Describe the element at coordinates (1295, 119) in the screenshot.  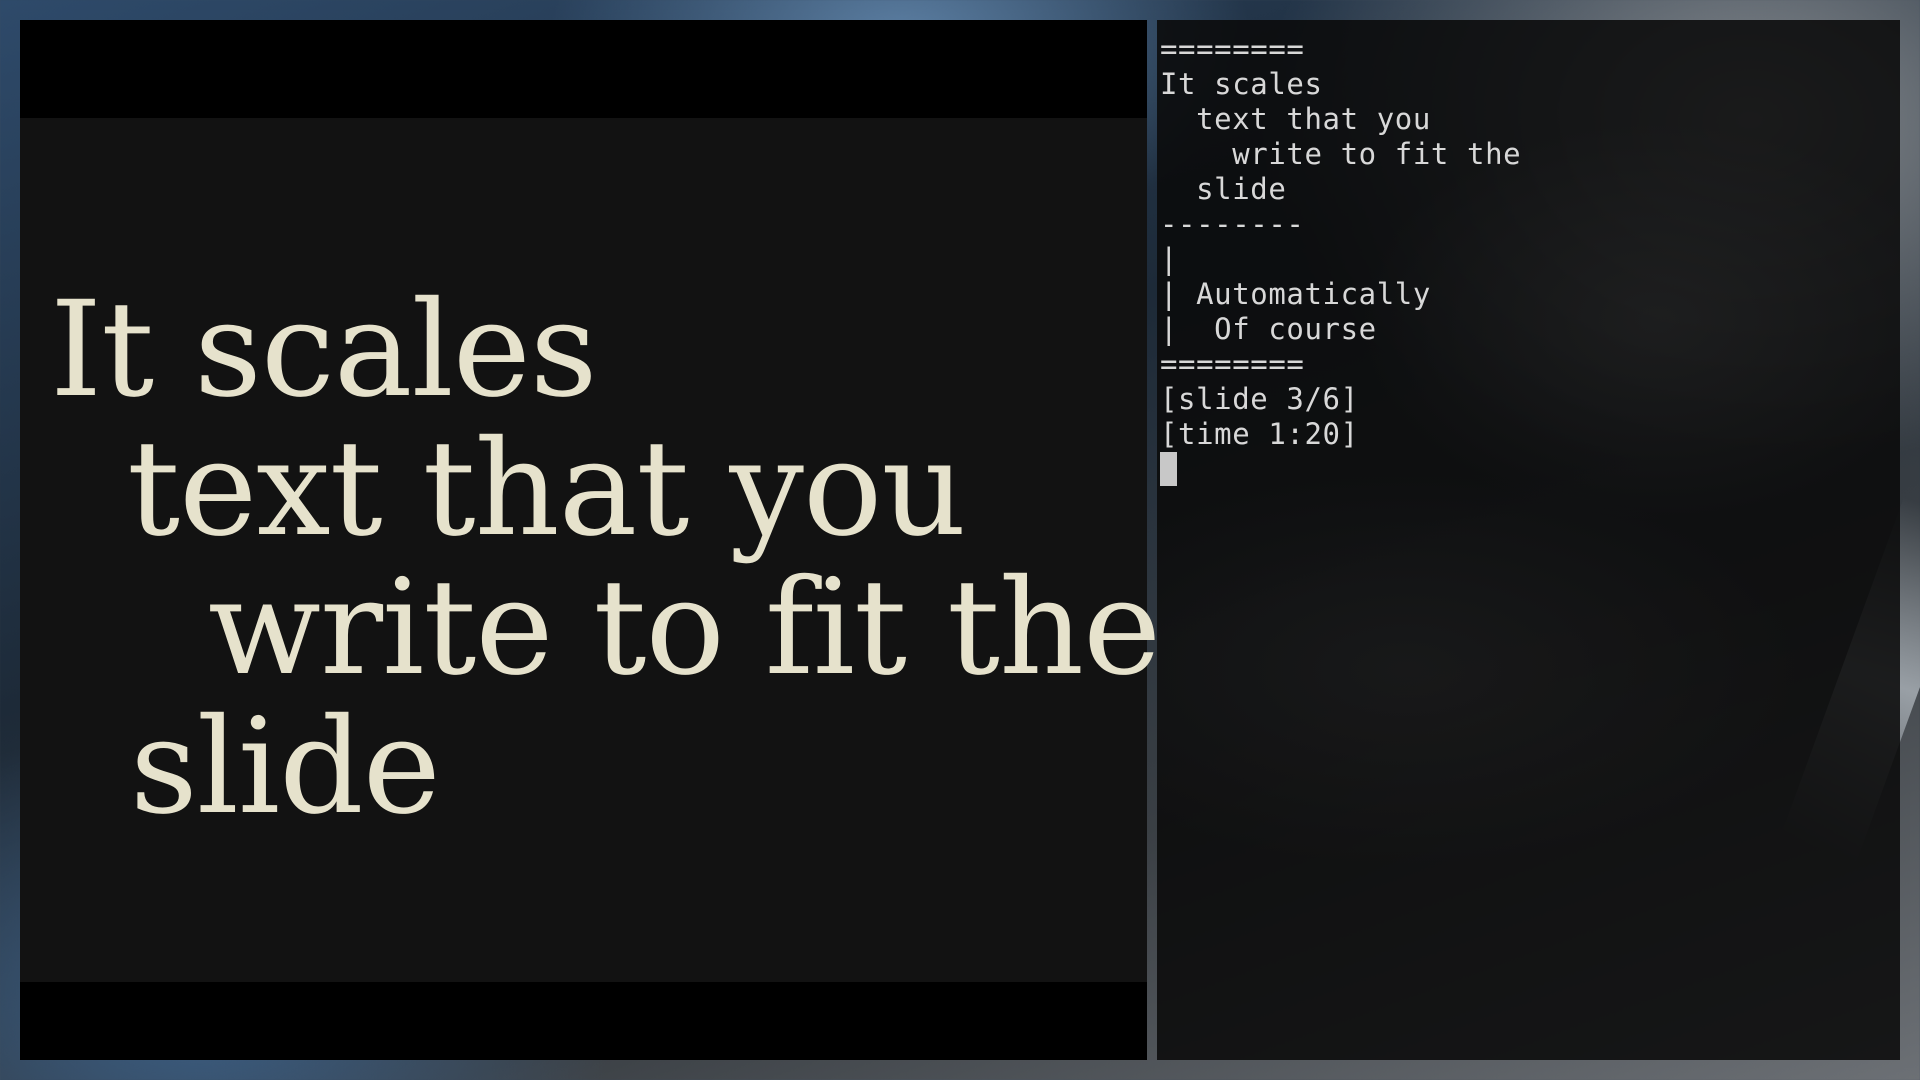
I see `terminal-slide-text-2: text that you` at that location.